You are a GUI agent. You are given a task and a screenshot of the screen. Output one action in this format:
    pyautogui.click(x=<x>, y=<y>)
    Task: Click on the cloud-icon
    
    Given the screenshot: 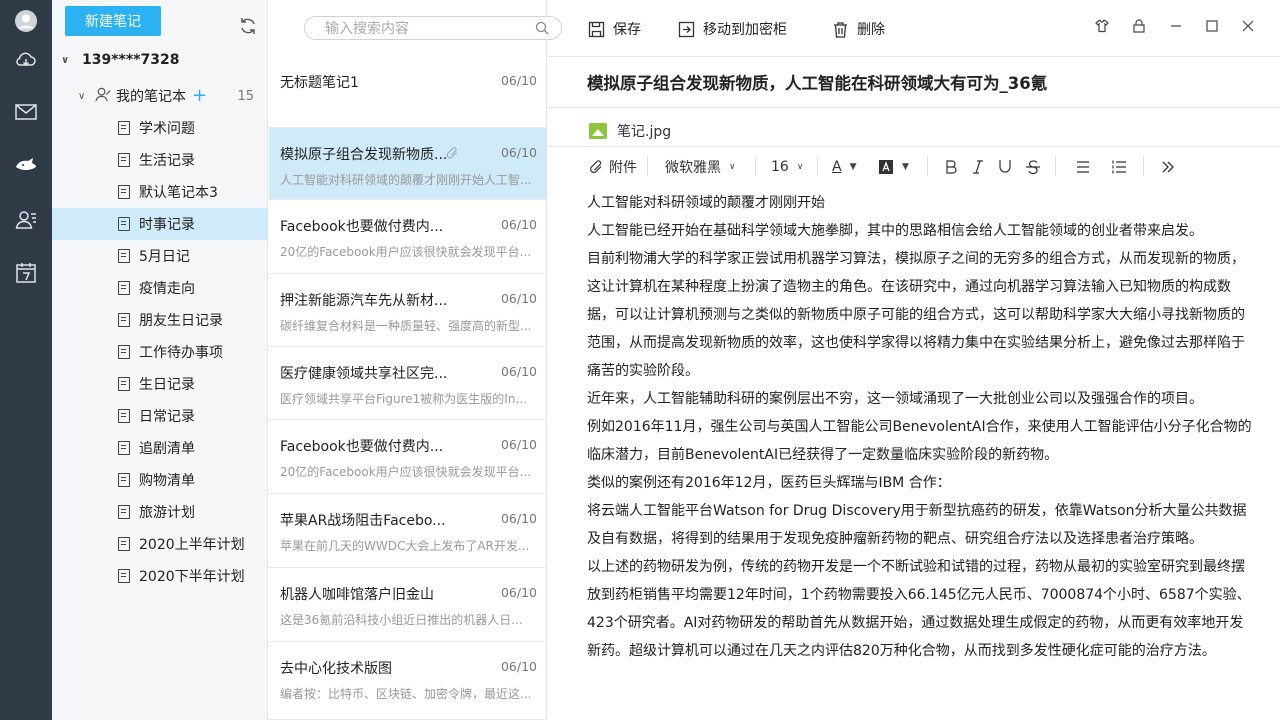 What is the action you would take?
    pyautogui.click(x=26, y=60)
    